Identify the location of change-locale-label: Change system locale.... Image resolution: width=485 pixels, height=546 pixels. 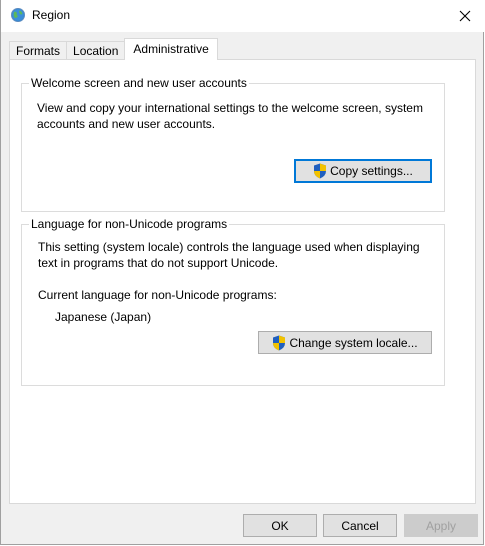
(353, 342).